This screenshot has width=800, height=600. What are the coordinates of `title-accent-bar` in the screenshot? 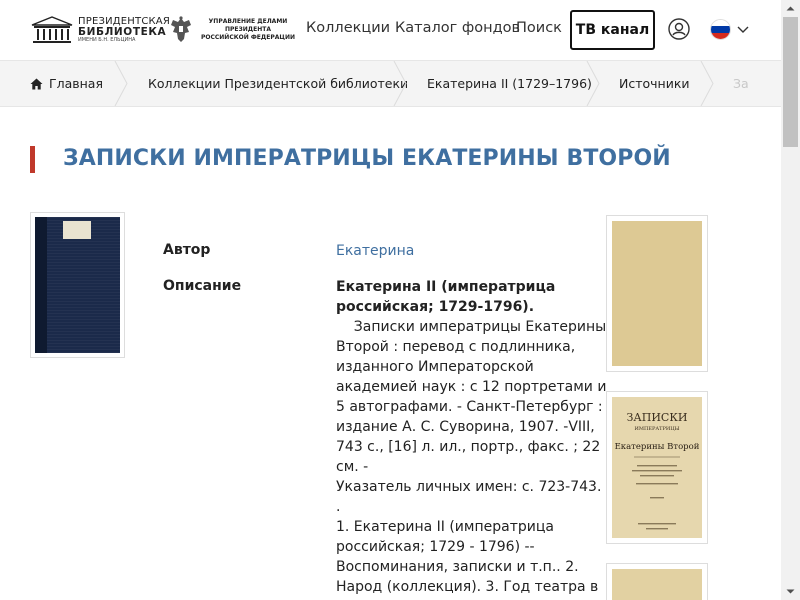 It's located at (32, 159).